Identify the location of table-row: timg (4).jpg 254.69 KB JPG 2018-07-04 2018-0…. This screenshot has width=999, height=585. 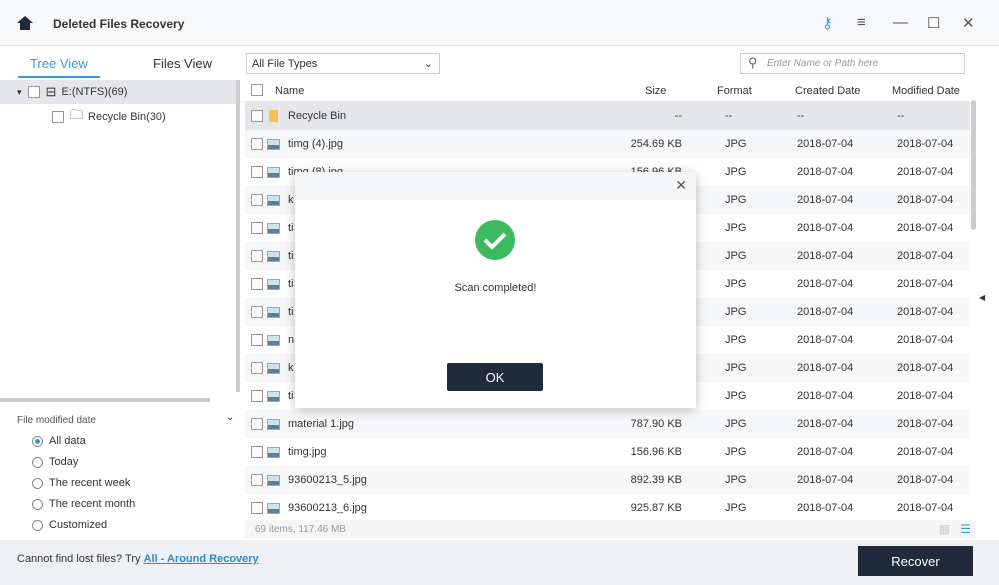
(607, 144).